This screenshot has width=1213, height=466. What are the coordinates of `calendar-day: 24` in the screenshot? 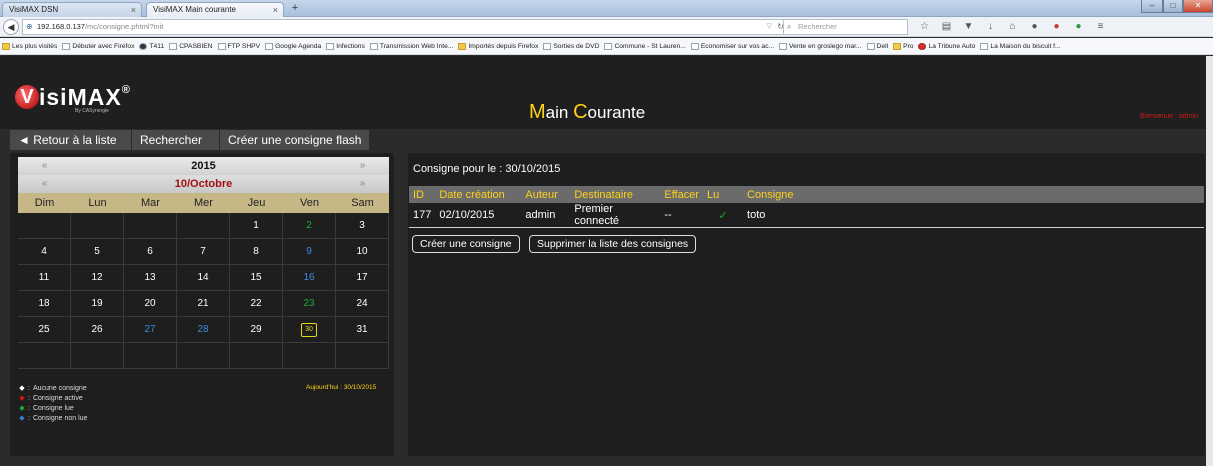 It's located at (362, 304).